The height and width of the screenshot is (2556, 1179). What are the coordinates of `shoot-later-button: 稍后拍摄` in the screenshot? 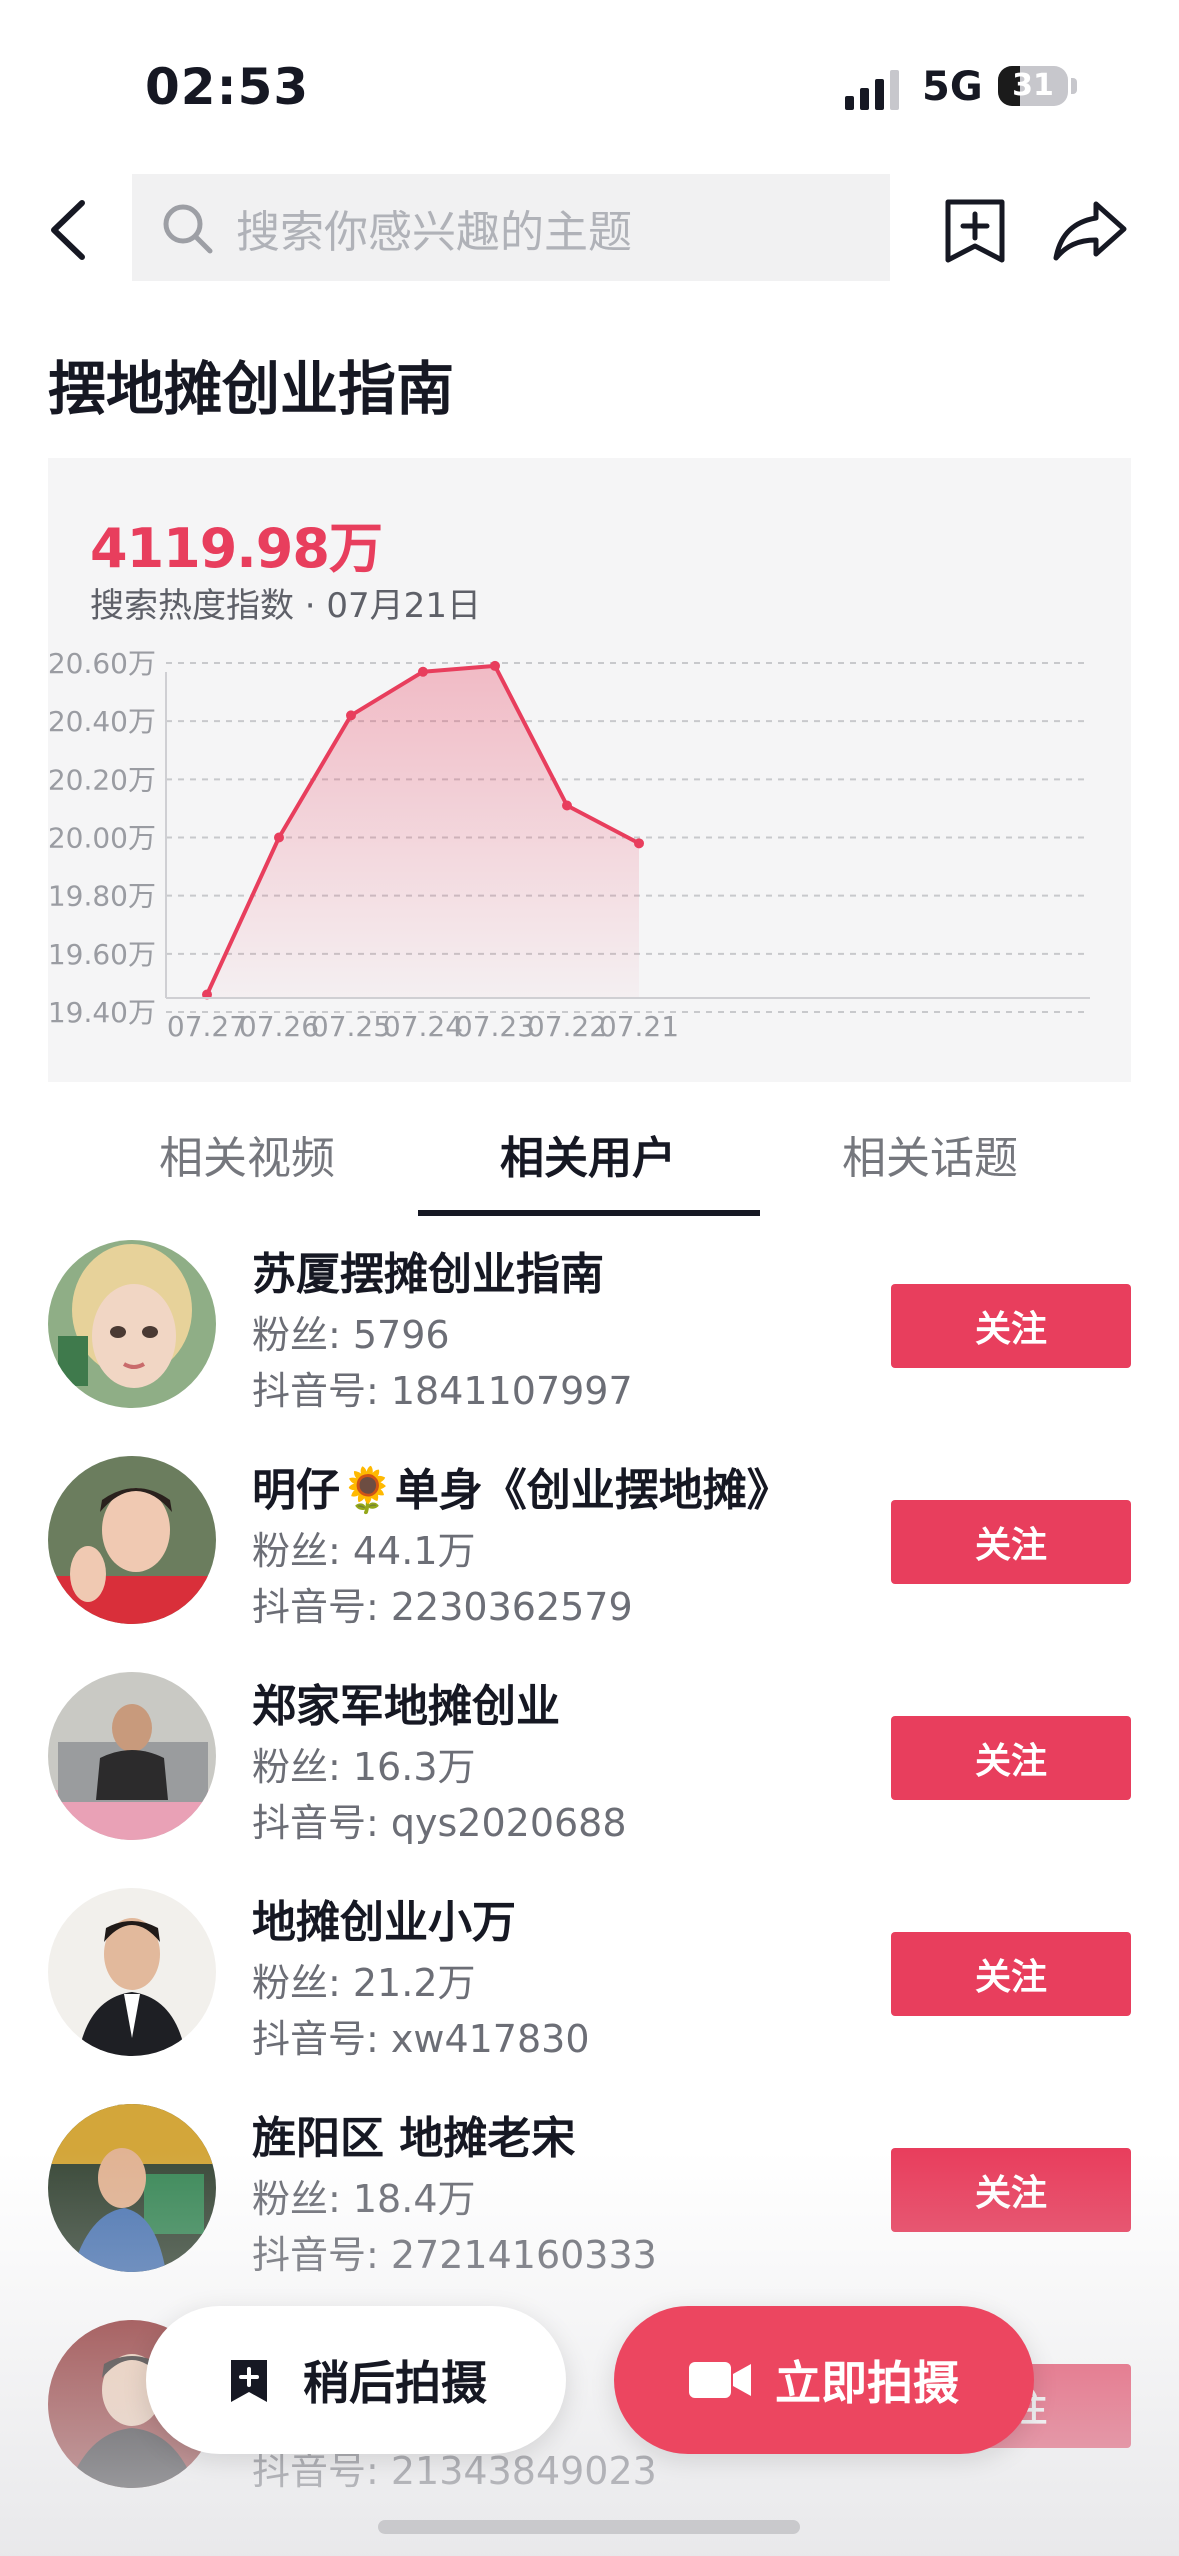 It's located at (356, 2380).